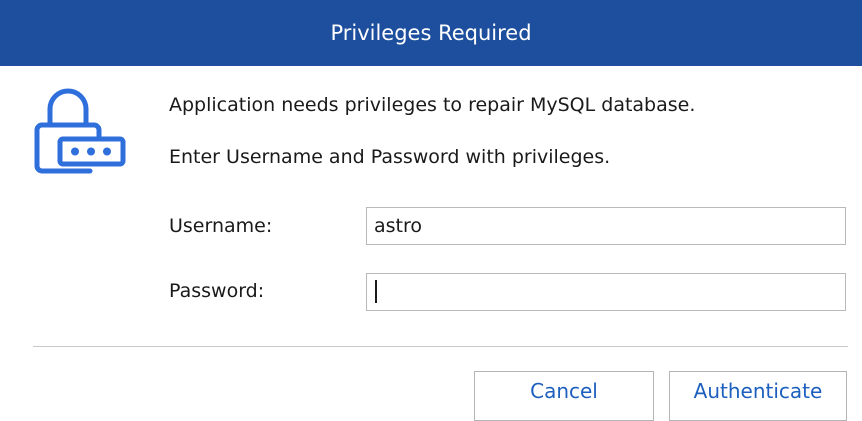 Image resolution: width=862 pixels, height=421 pixels. What do you see at coordinates (217, 291) in the screenshot?
I see `password-label: Password:` at bounding box center [217, 291].